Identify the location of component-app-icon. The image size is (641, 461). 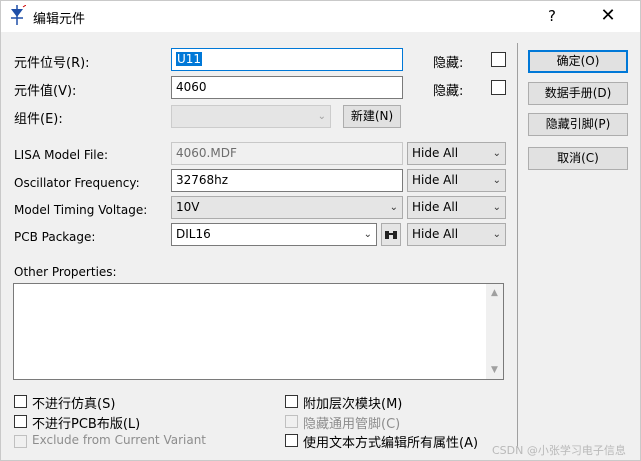
(18, 15).